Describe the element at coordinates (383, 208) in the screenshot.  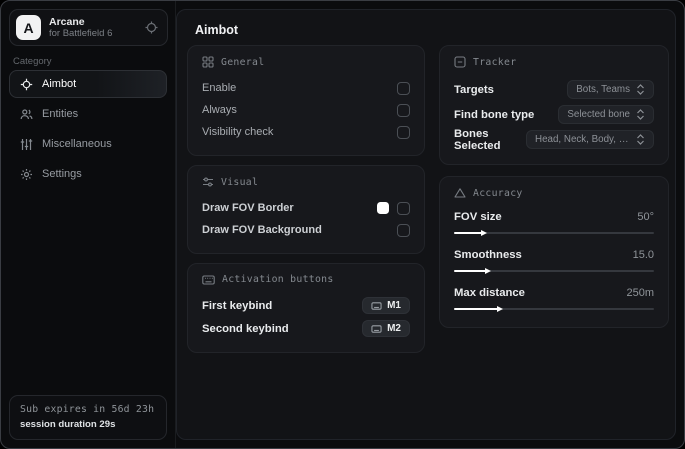
I see `fov-border-color-swatch` at that location.